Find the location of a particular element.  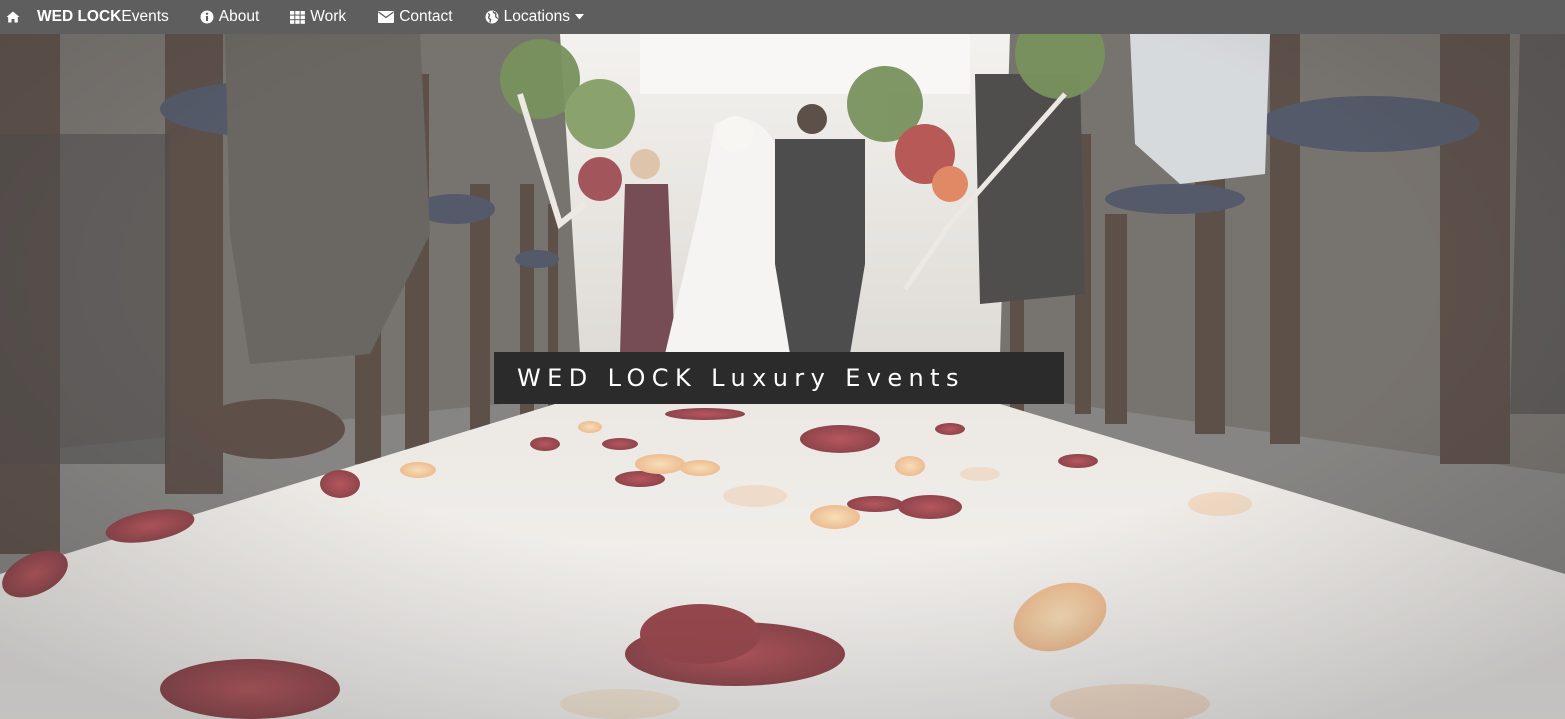

nav-locations-dropdown: Locations is located at coordinates (534, 17).